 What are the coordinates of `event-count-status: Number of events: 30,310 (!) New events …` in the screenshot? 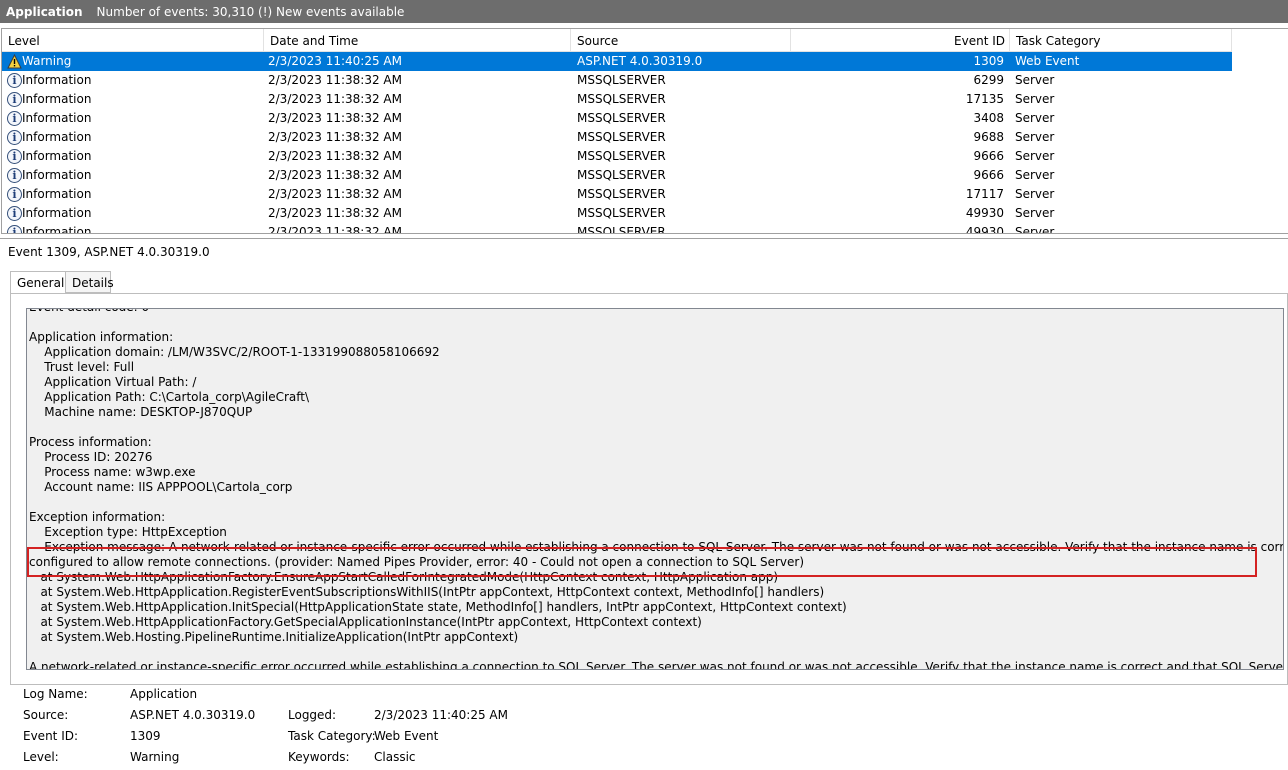 It's located at (250, 11).